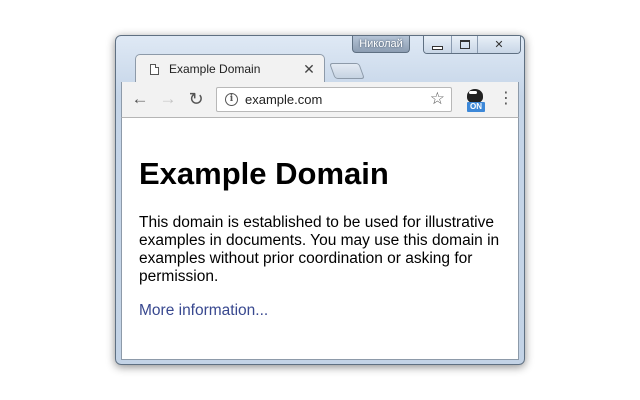 The height and width of the screenshot is (400, 640). What do you see at coordinates (437, 44) in the screenshot?
I see `minimize-button` at bounding box center [437, 44].